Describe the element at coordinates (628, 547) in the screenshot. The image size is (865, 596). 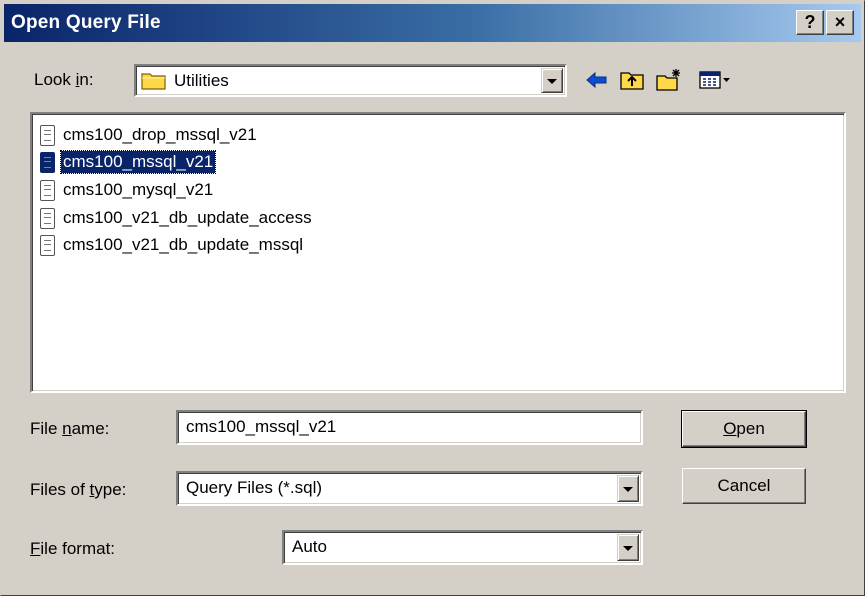
I see `file-format-dropdown-button` at that location.